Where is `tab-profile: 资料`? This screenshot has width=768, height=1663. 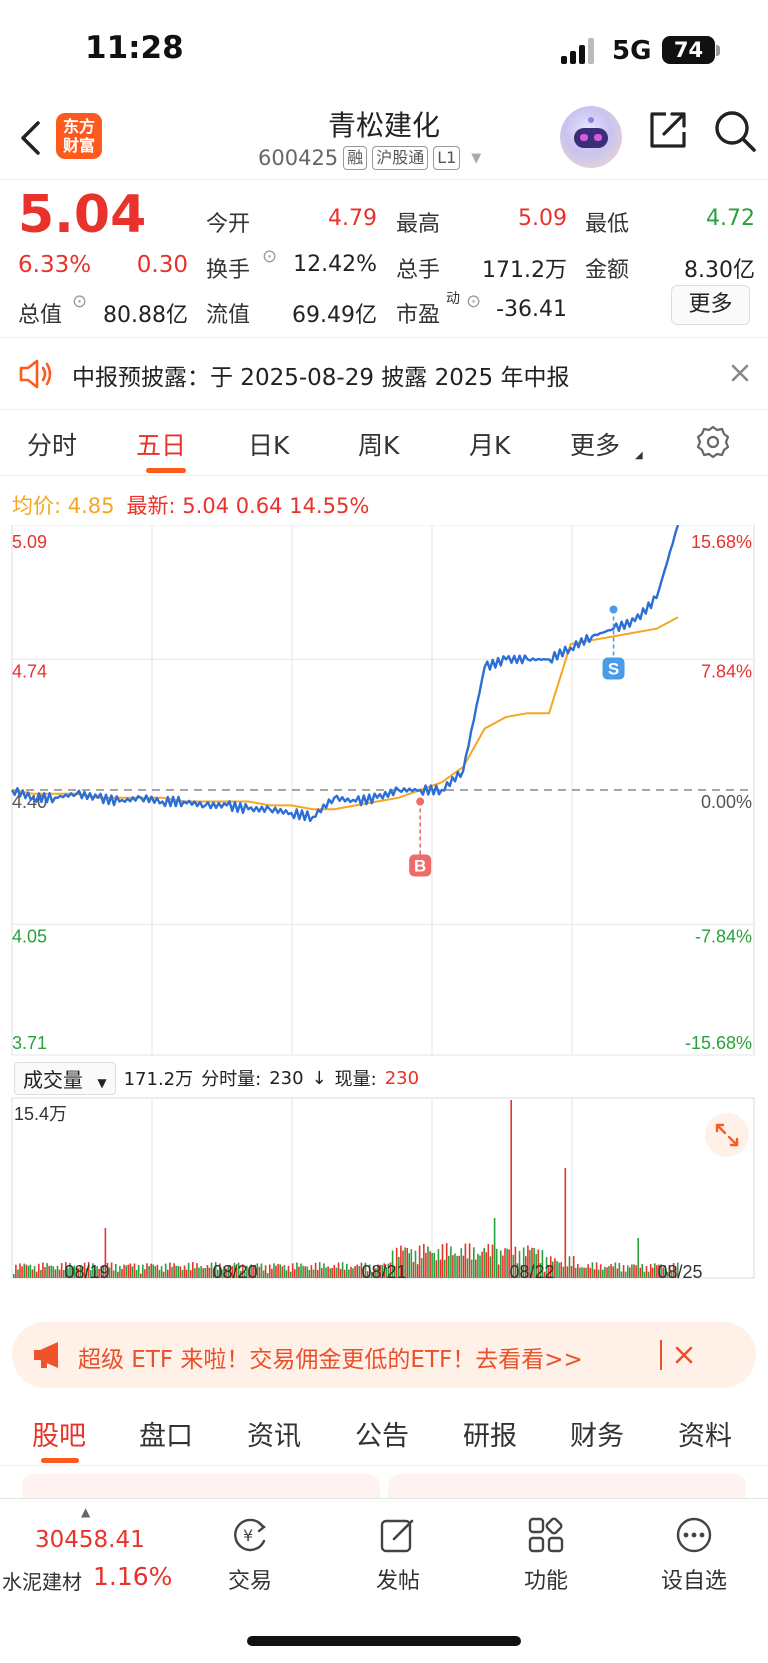
tab-profile: 资料 is located at coordinates (705, 1433).